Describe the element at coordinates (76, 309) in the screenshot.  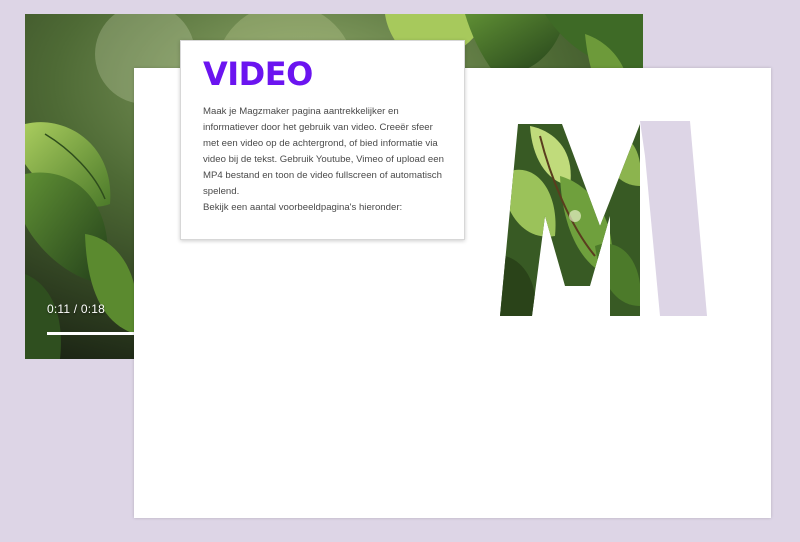
I see `video-timestamp: 0:11 / 0:18` at that location.